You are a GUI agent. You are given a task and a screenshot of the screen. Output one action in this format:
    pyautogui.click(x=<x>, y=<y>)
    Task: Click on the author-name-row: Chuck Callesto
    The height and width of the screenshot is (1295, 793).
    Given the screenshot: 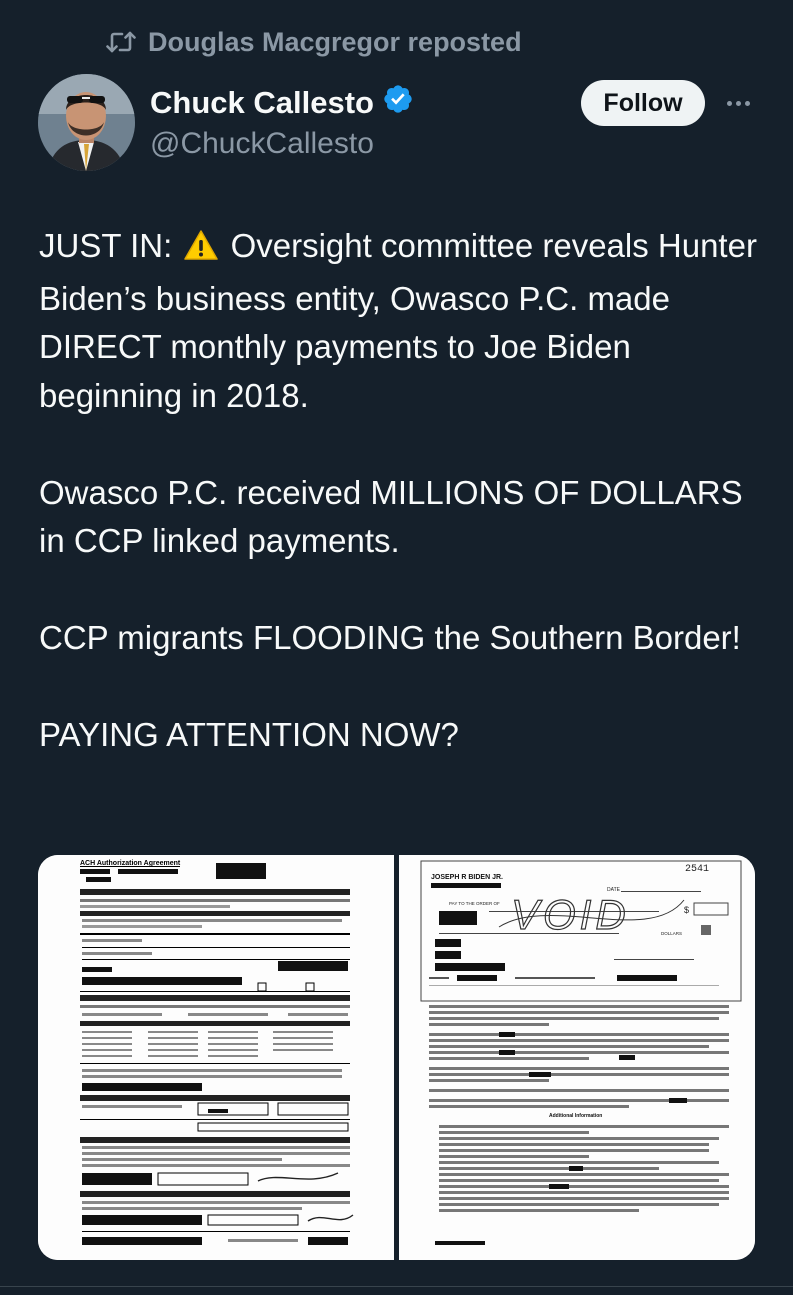 What is the action you would take?
    pyautogui.click(x=282, y=103)
    